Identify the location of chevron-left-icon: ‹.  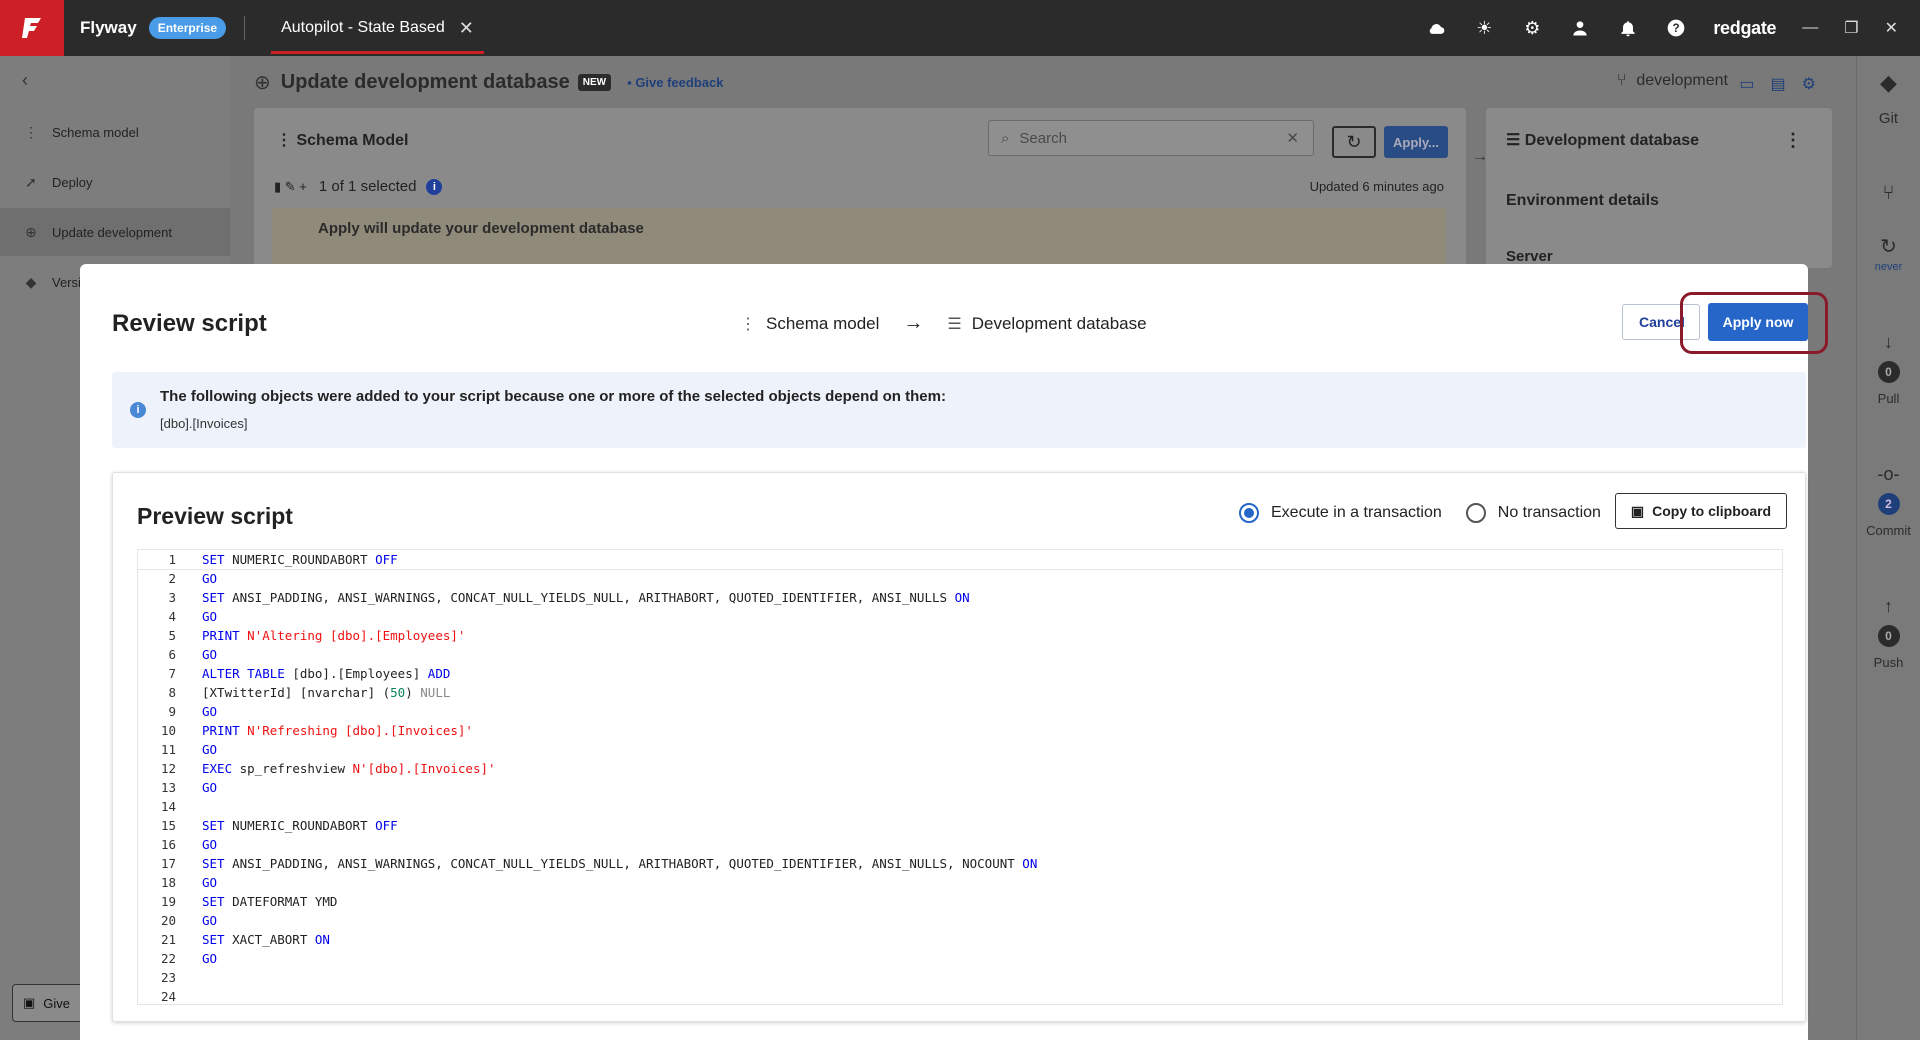
(25, 80).